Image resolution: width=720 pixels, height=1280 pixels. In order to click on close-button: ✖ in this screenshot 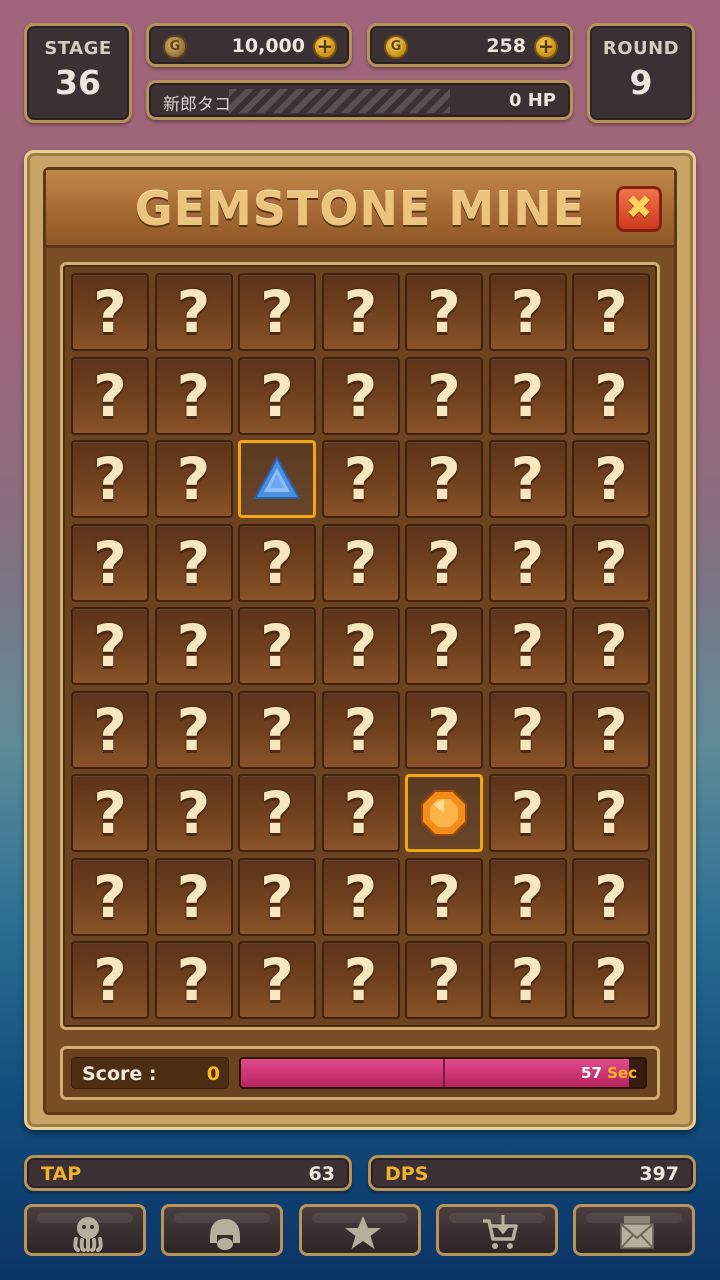, I will do `click(639, 209)`.